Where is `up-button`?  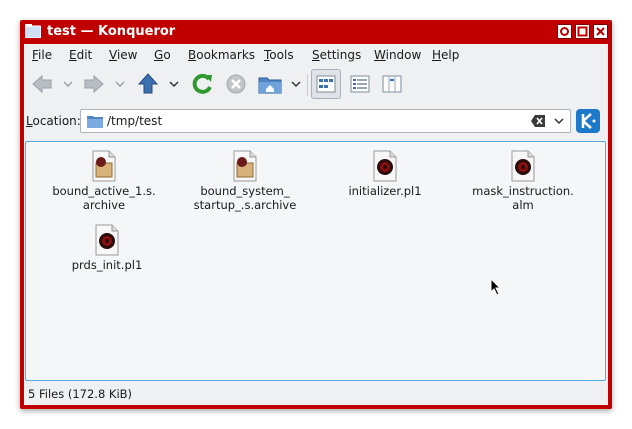
up-button is located at coordinates (148, 84).